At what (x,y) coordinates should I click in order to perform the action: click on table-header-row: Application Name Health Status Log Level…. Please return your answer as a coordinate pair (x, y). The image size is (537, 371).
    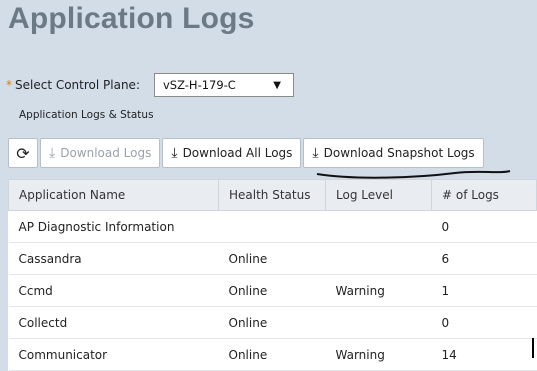
    Looking at the image, I should click on (272, 195).